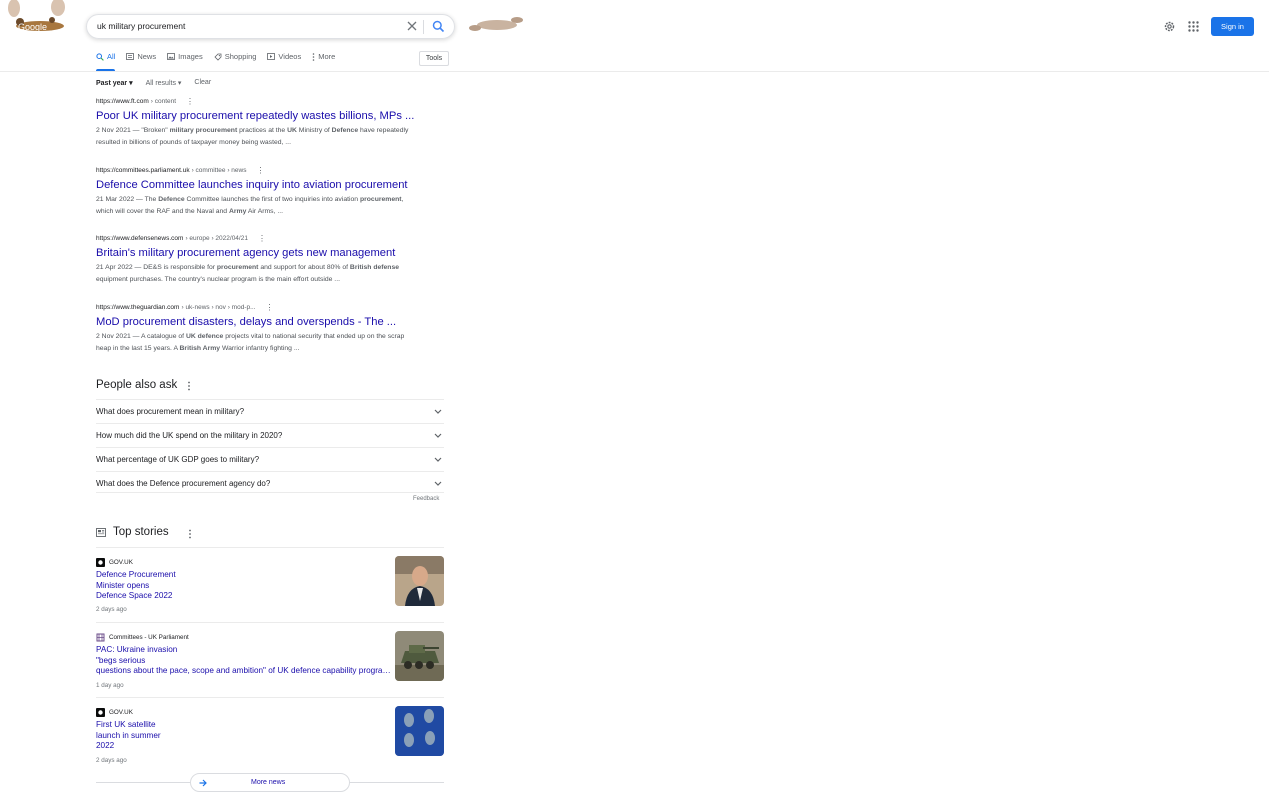 Image resolution: width=1269 pixels, height=800 pixels. I want to click on feedback-link: Feedback, so click(426, 499).